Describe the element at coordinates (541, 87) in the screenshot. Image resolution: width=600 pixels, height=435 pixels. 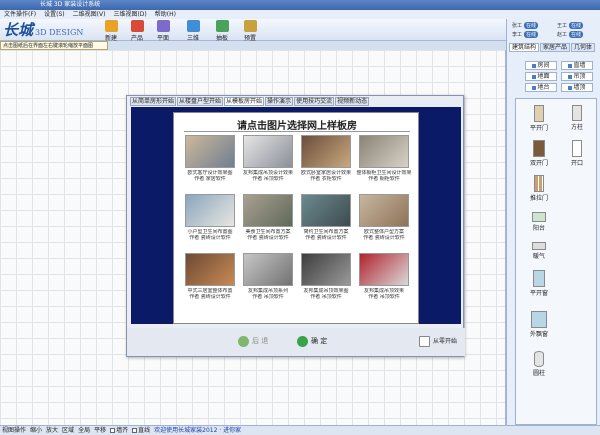
I see `platform-button: 地台` at that location.